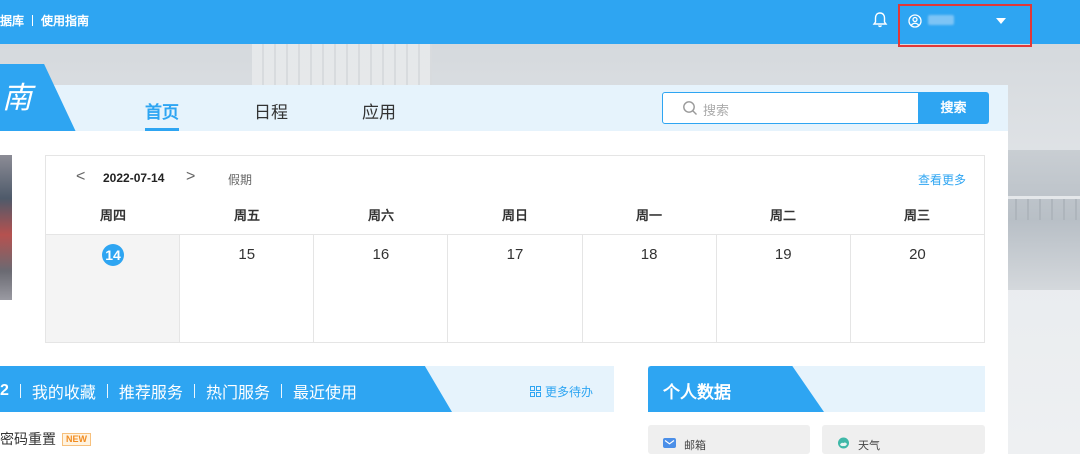 Image resolution: width=1080 pixels, height=454 pixels. I want to click on calendar-date: 2022-07-14, so click(134, 178).